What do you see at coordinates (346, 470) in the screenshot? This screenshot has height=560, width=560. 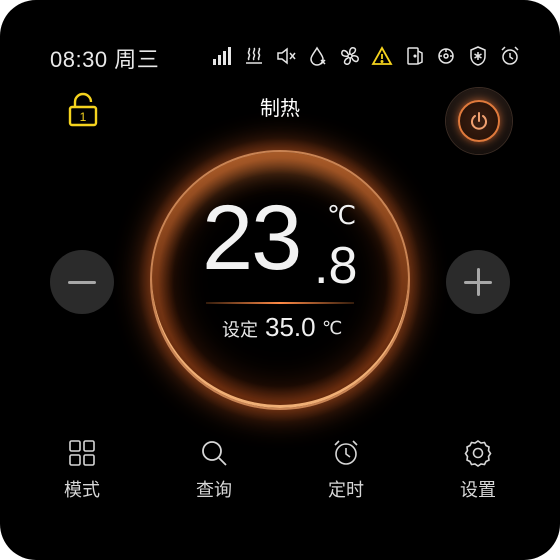 I see `nav-timer: 定时` at bounding box center [346, 470].